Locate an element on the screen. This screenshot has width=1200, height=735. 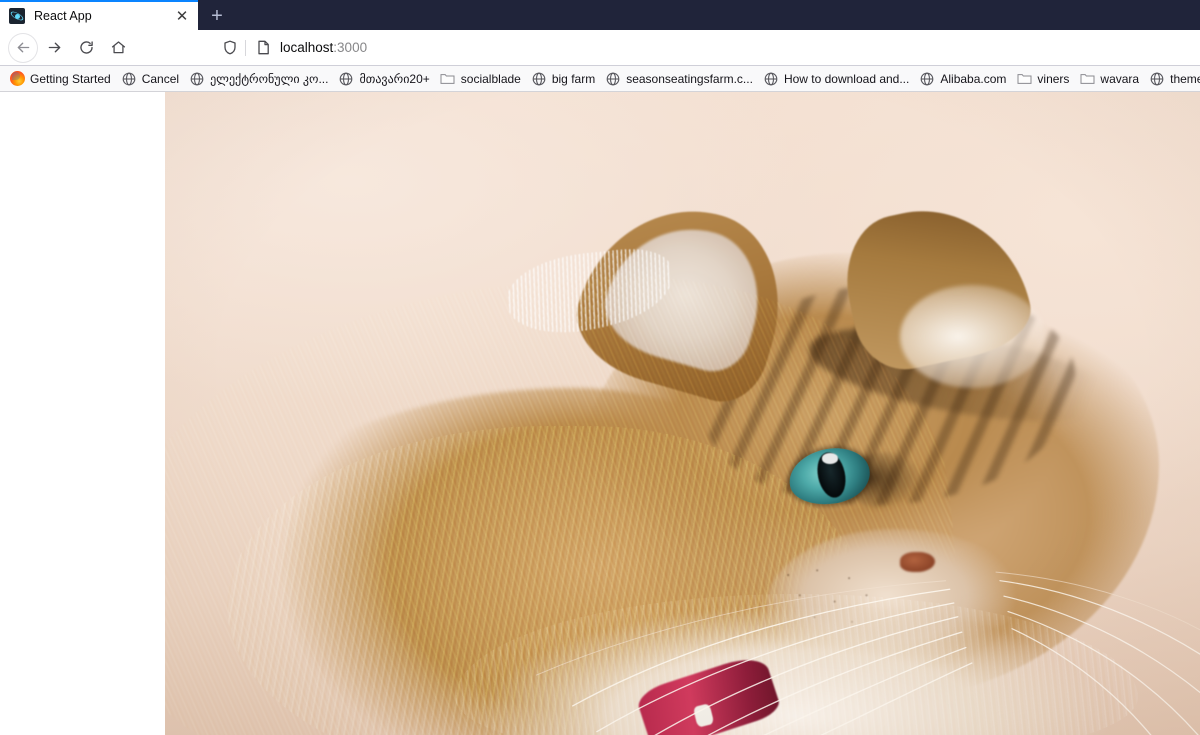
arrow-left-icon is located at coordinates (23, 47).